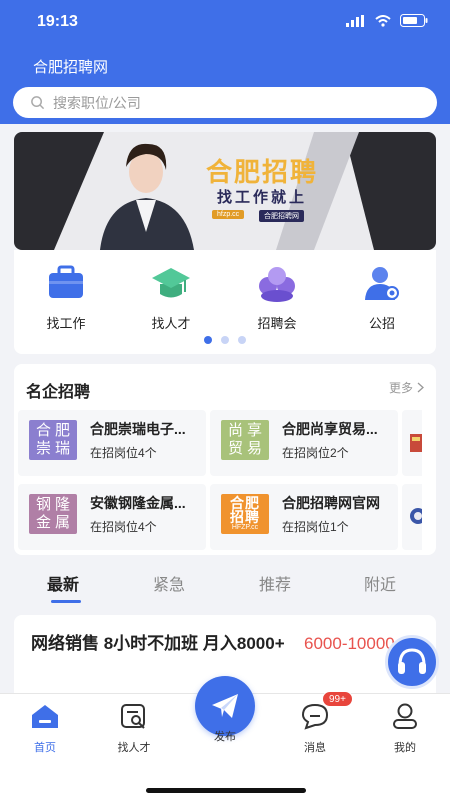  What do you see at coordinates (45, 716) in the screenshot?
I see `home-icon` at bounding box center [45, 716].